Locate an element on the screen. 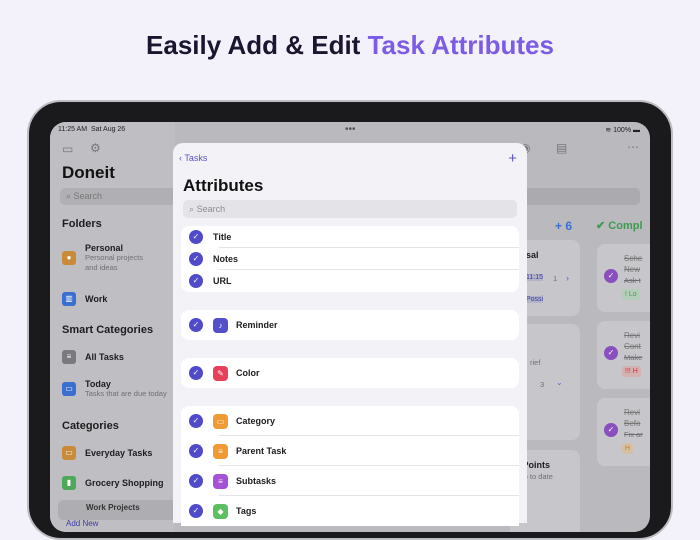 Image resolution: width=700 pixels, height=540 pixels. folders-heading: Folders is located at coordinates (82, 224).